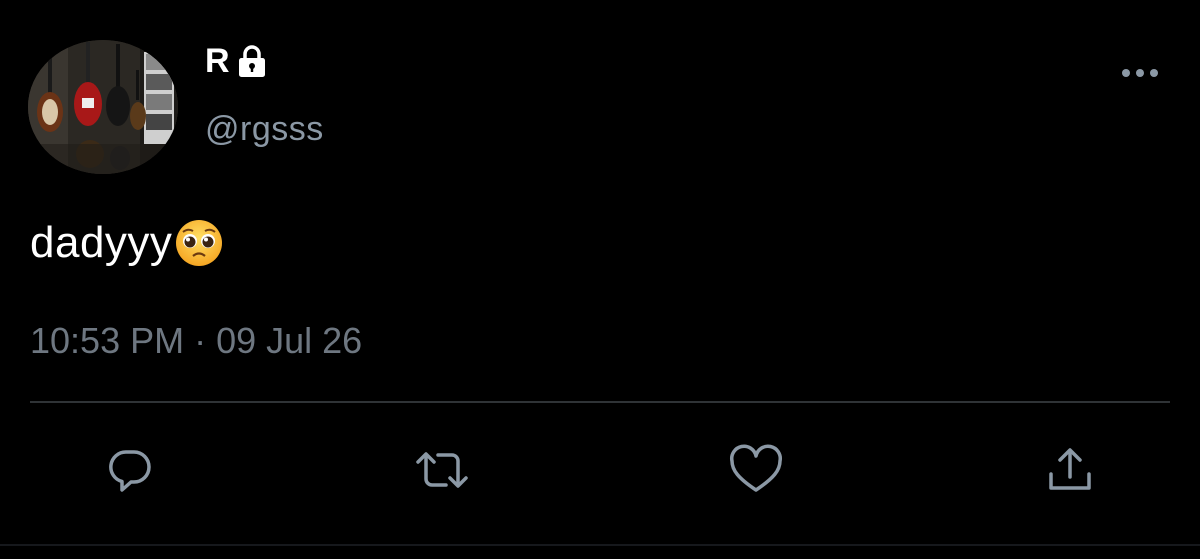  I want to click on reply-icon, so click(130, 471).